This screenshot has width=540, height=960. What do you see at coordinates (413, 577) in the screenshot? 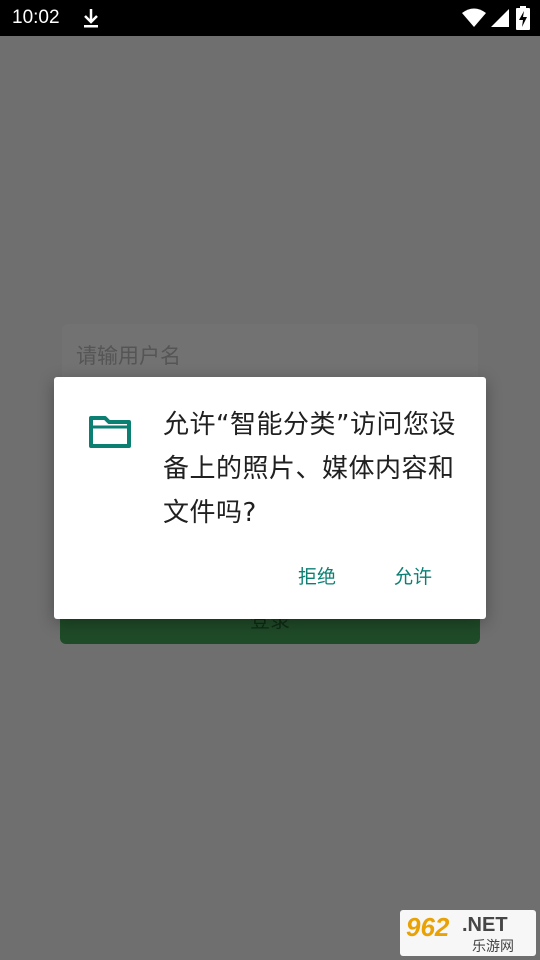
I see `allow-button: 允许` at bounding box center [413, 577].